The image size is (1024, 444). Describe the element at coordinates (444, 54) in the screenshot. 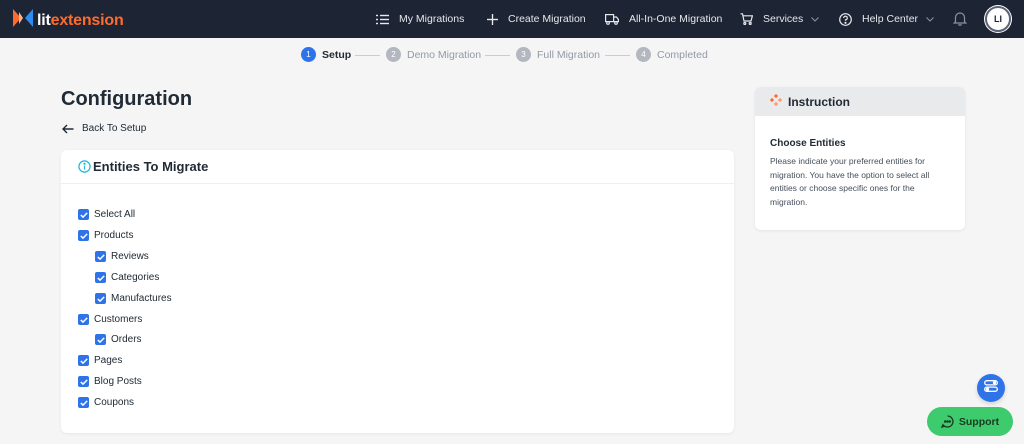

I see `step-label: Demo Migration` at that location.